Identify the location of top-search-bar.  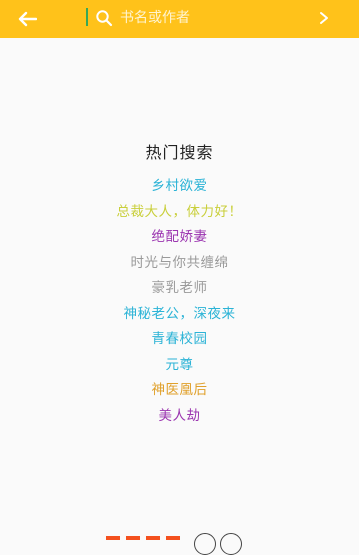
(179, 19).